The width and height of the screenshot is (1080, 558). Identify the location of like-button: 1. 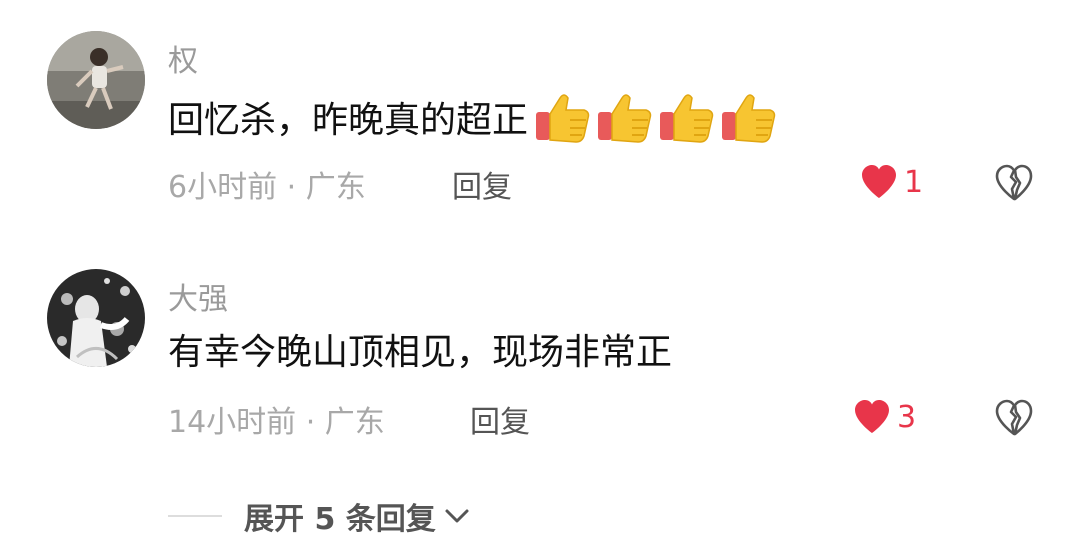
(891, 182).